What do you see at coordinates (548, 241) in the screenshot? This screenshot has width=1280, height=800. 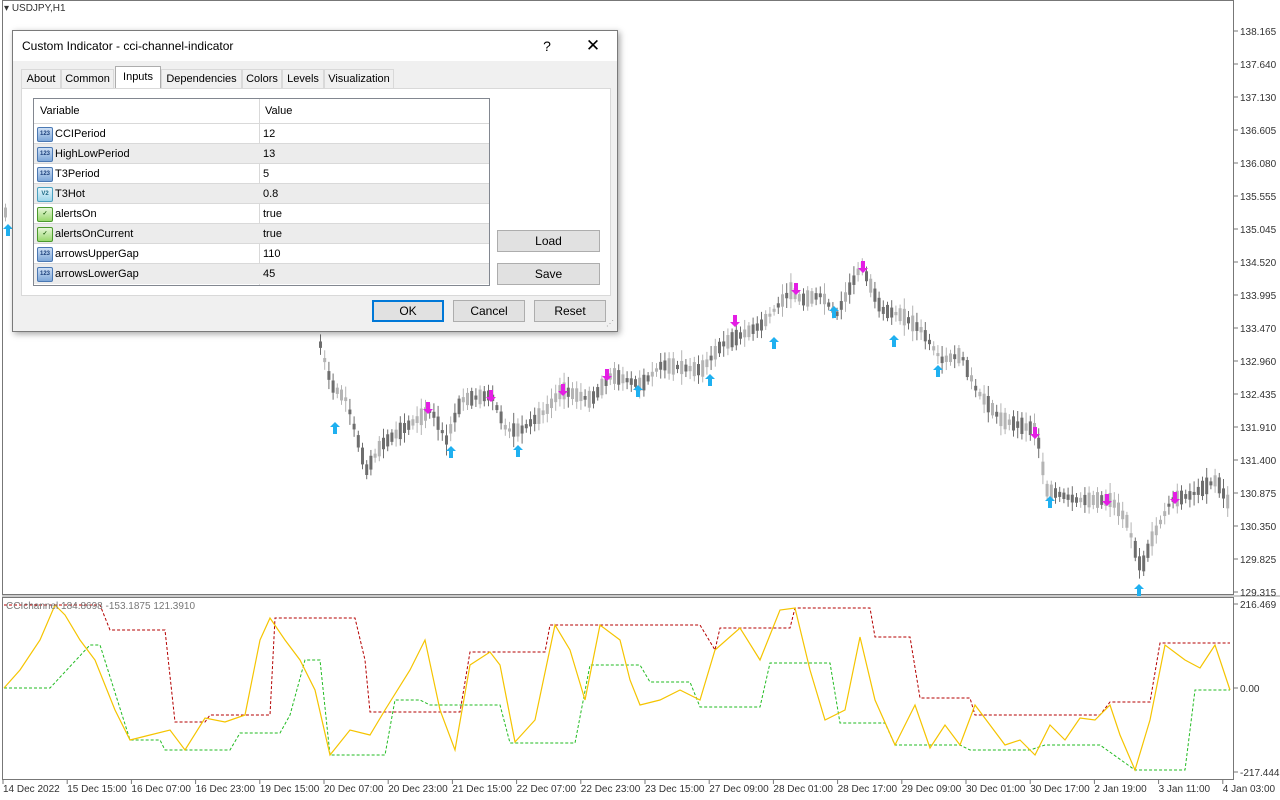 I see `load-button: Load` at bounding box center [548, 241].